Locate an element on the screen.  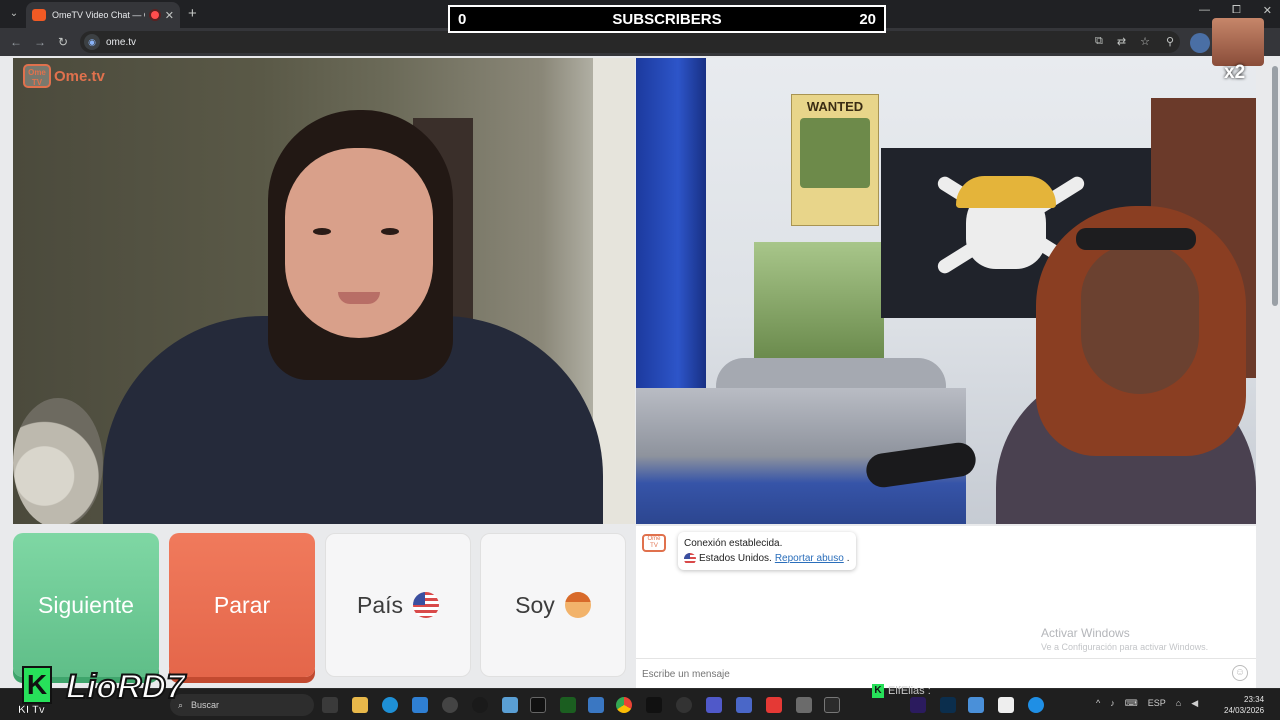
channel-name-watermark: LioRD7 is located at coordinates (125, 687).